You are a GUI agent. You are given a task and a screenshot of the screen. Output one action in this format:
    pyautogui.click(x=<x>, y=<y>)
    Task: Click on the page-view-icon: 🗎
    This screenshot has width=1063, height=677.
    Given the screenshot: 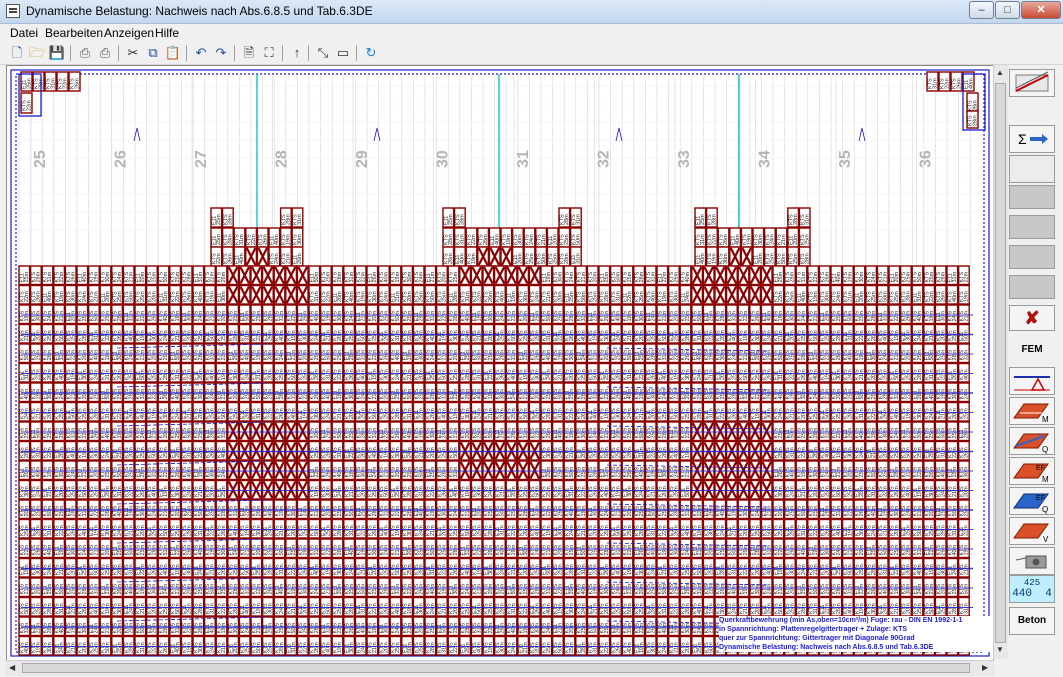 What is the action you would take?
    pyautogui.click(x=249, y=53)
    